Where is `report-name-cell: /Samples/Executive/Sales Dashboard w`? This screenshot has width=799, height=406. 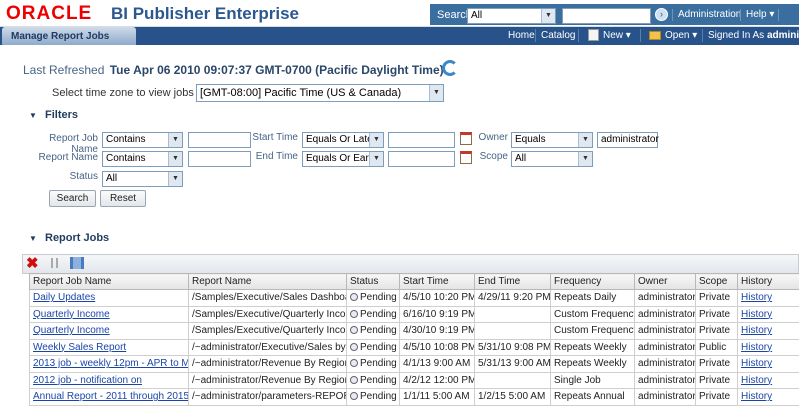
report-name-cell: /Samples/Executive/Sales Dashboard w is located at coordinates (268, 298).